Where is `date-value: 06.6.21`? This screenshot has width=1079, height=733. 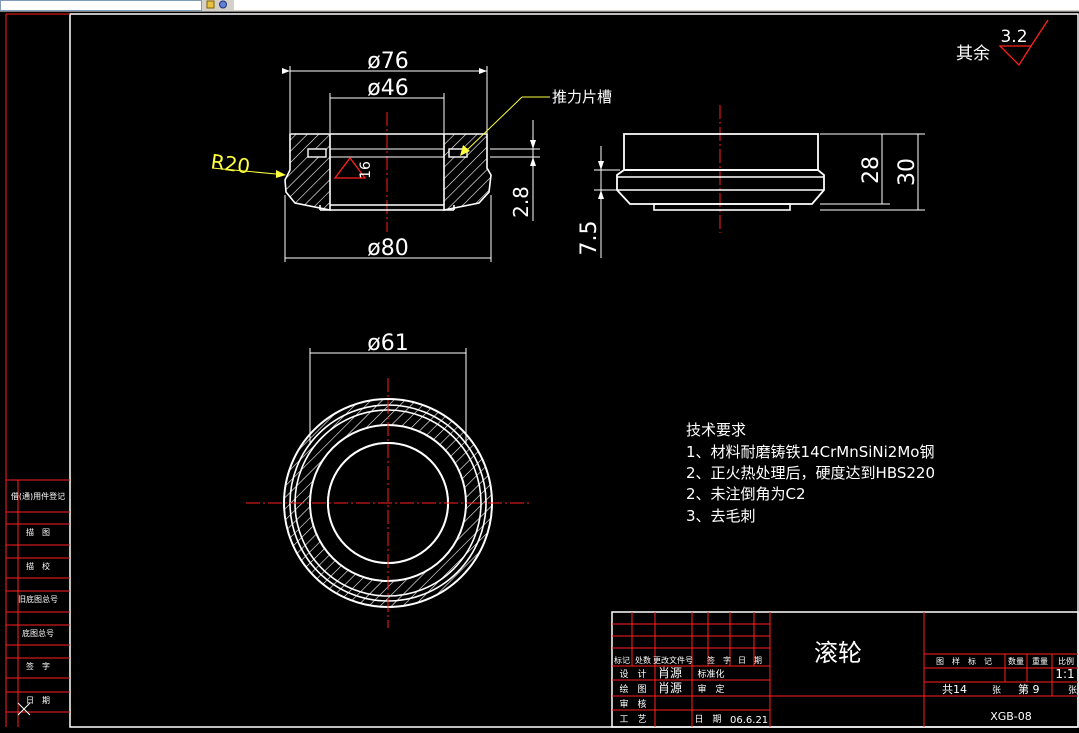
date-value: 06.6.21 is located at coordinates (749, 720).